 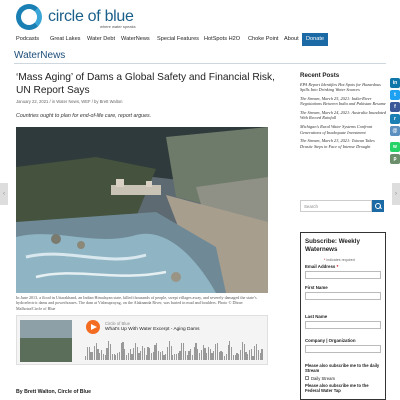 What do you see at coordinates (343, 325) in the screenshot?
I see `last-name-field` at bounding box center [343, 325].